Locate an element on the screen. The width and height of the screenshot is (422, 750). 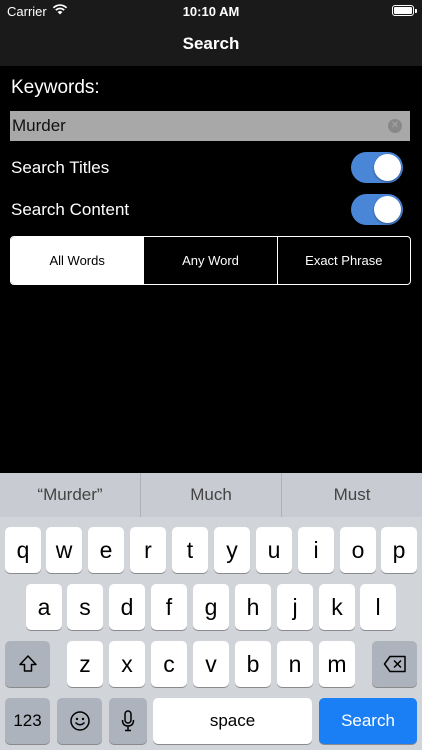
delete-key is located at coordinates (394, 664).